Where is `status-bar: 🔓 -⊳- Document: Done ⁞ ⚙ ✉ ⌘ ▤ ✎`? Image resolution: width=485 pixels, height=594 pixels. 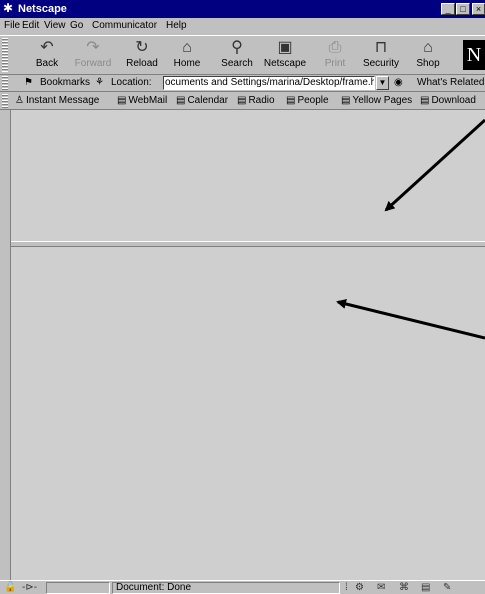
status-bar: 🔓 -⊳- Document: Done ⁞ ⚙ ✉ ⌘ ▤ ✎ is located at coordinates (242, 587).